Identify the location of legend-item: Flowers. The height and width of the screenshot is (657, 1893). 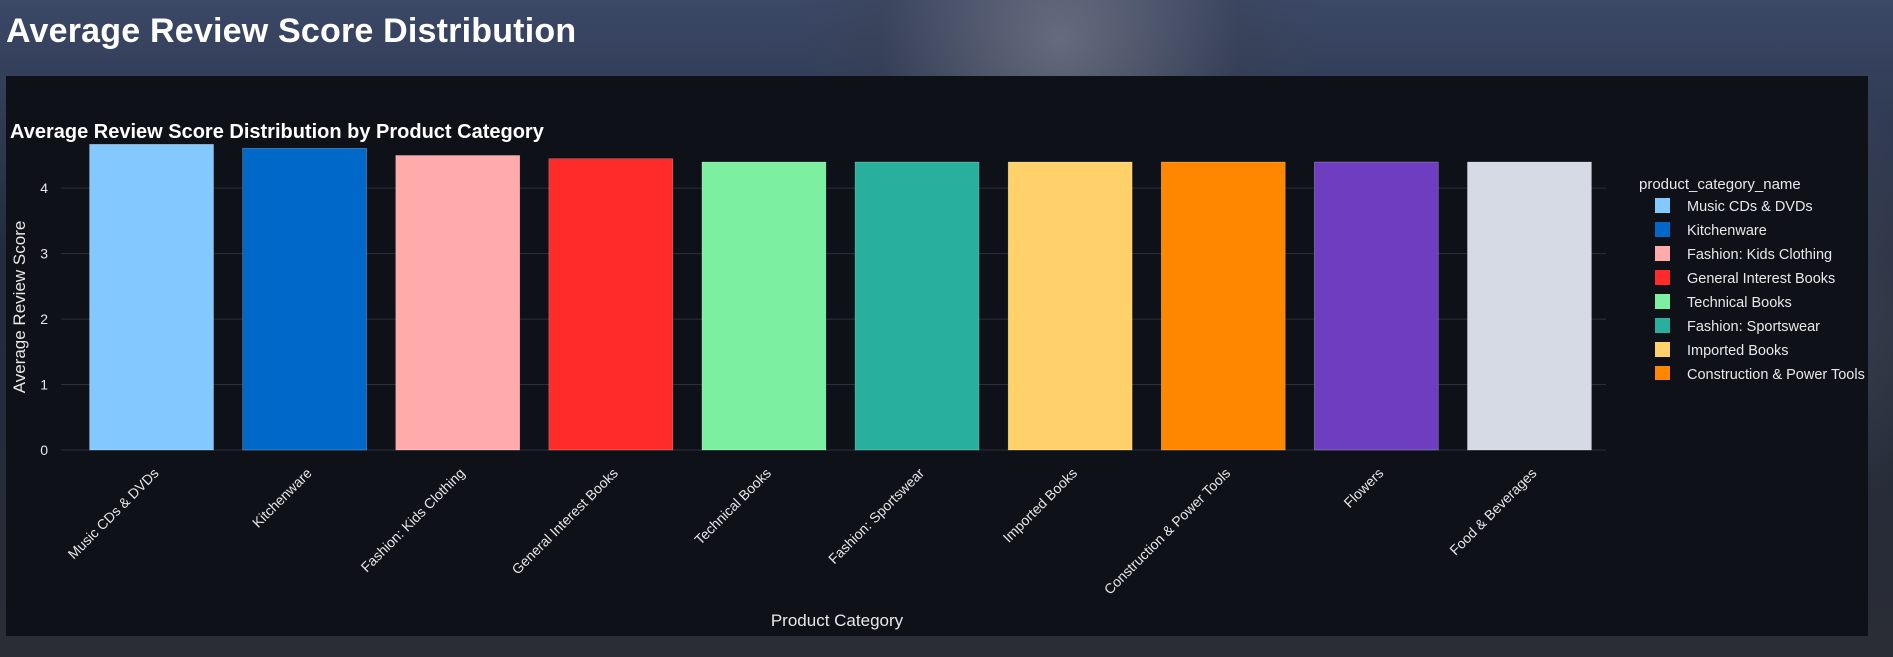
(1696, 398).